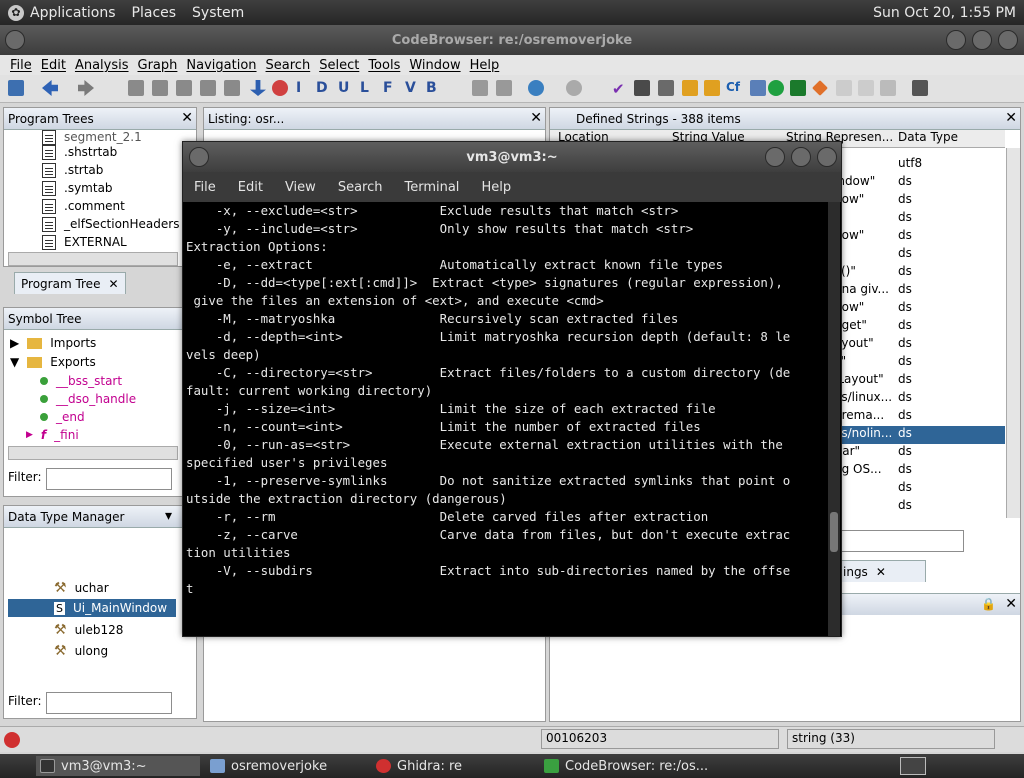 This screenshot has height=778, width=1024. Describe the element at coordinates (88, 399) in the screenshot. I see `tree-item: __dso_handle` at that location.